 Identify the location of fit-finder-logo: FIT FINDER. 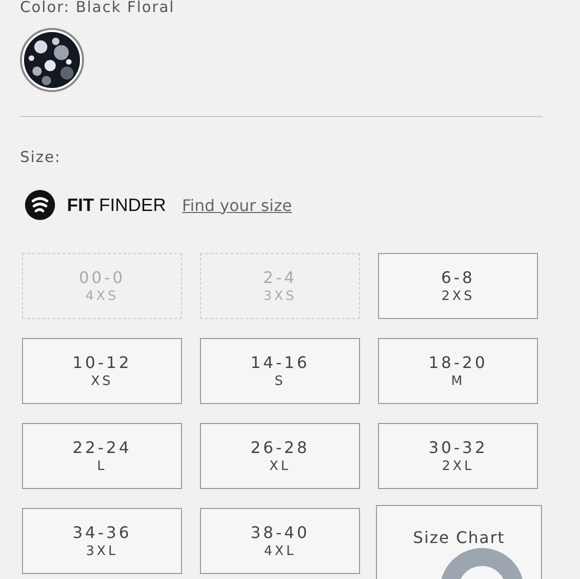
(116, 205).